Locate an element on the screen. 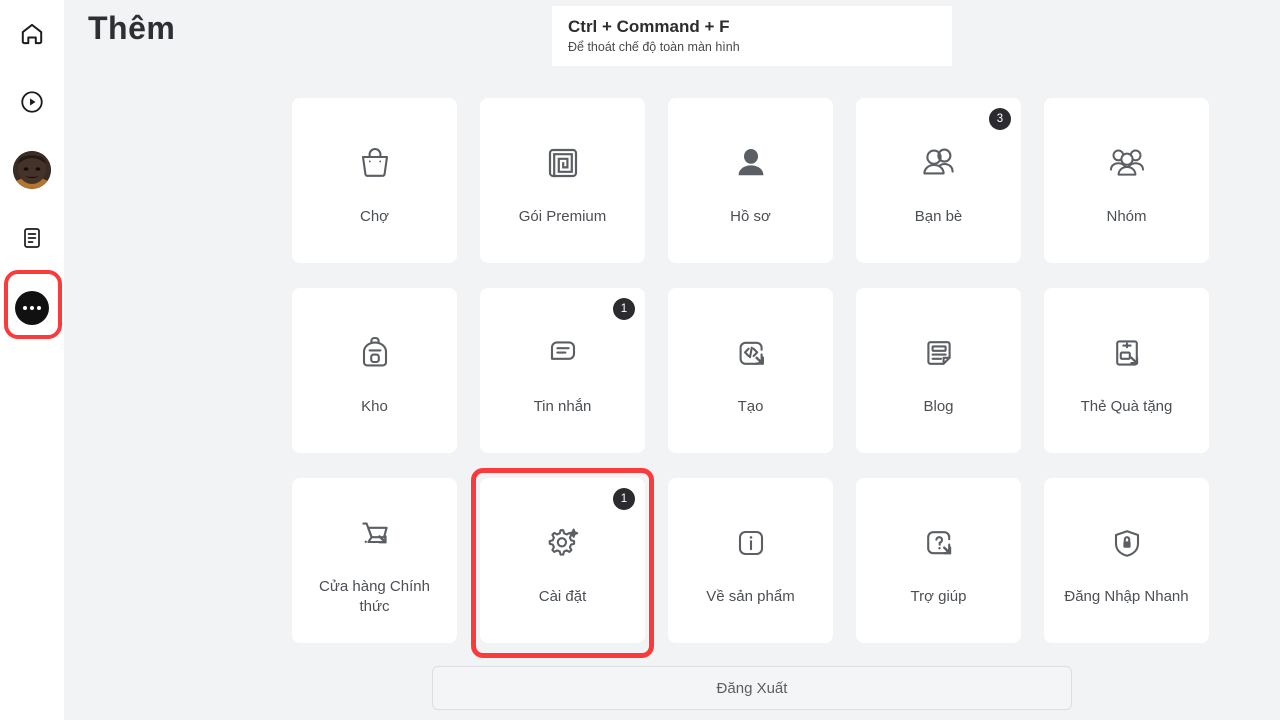 This screenshot has height=720, width=1280. menu-card: Trợ giúp is located at coordinates (938, 560).